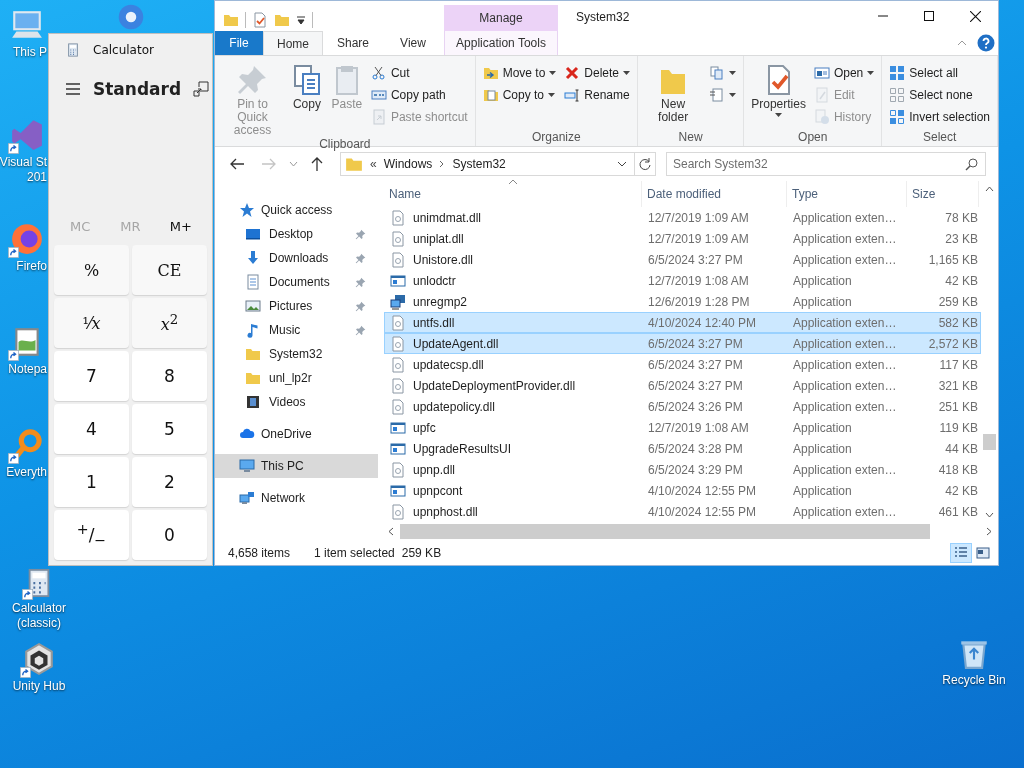 The width and height of the screenshot is (1024, 768). I want to click on ribbon-tab: View, so click(413, 43).